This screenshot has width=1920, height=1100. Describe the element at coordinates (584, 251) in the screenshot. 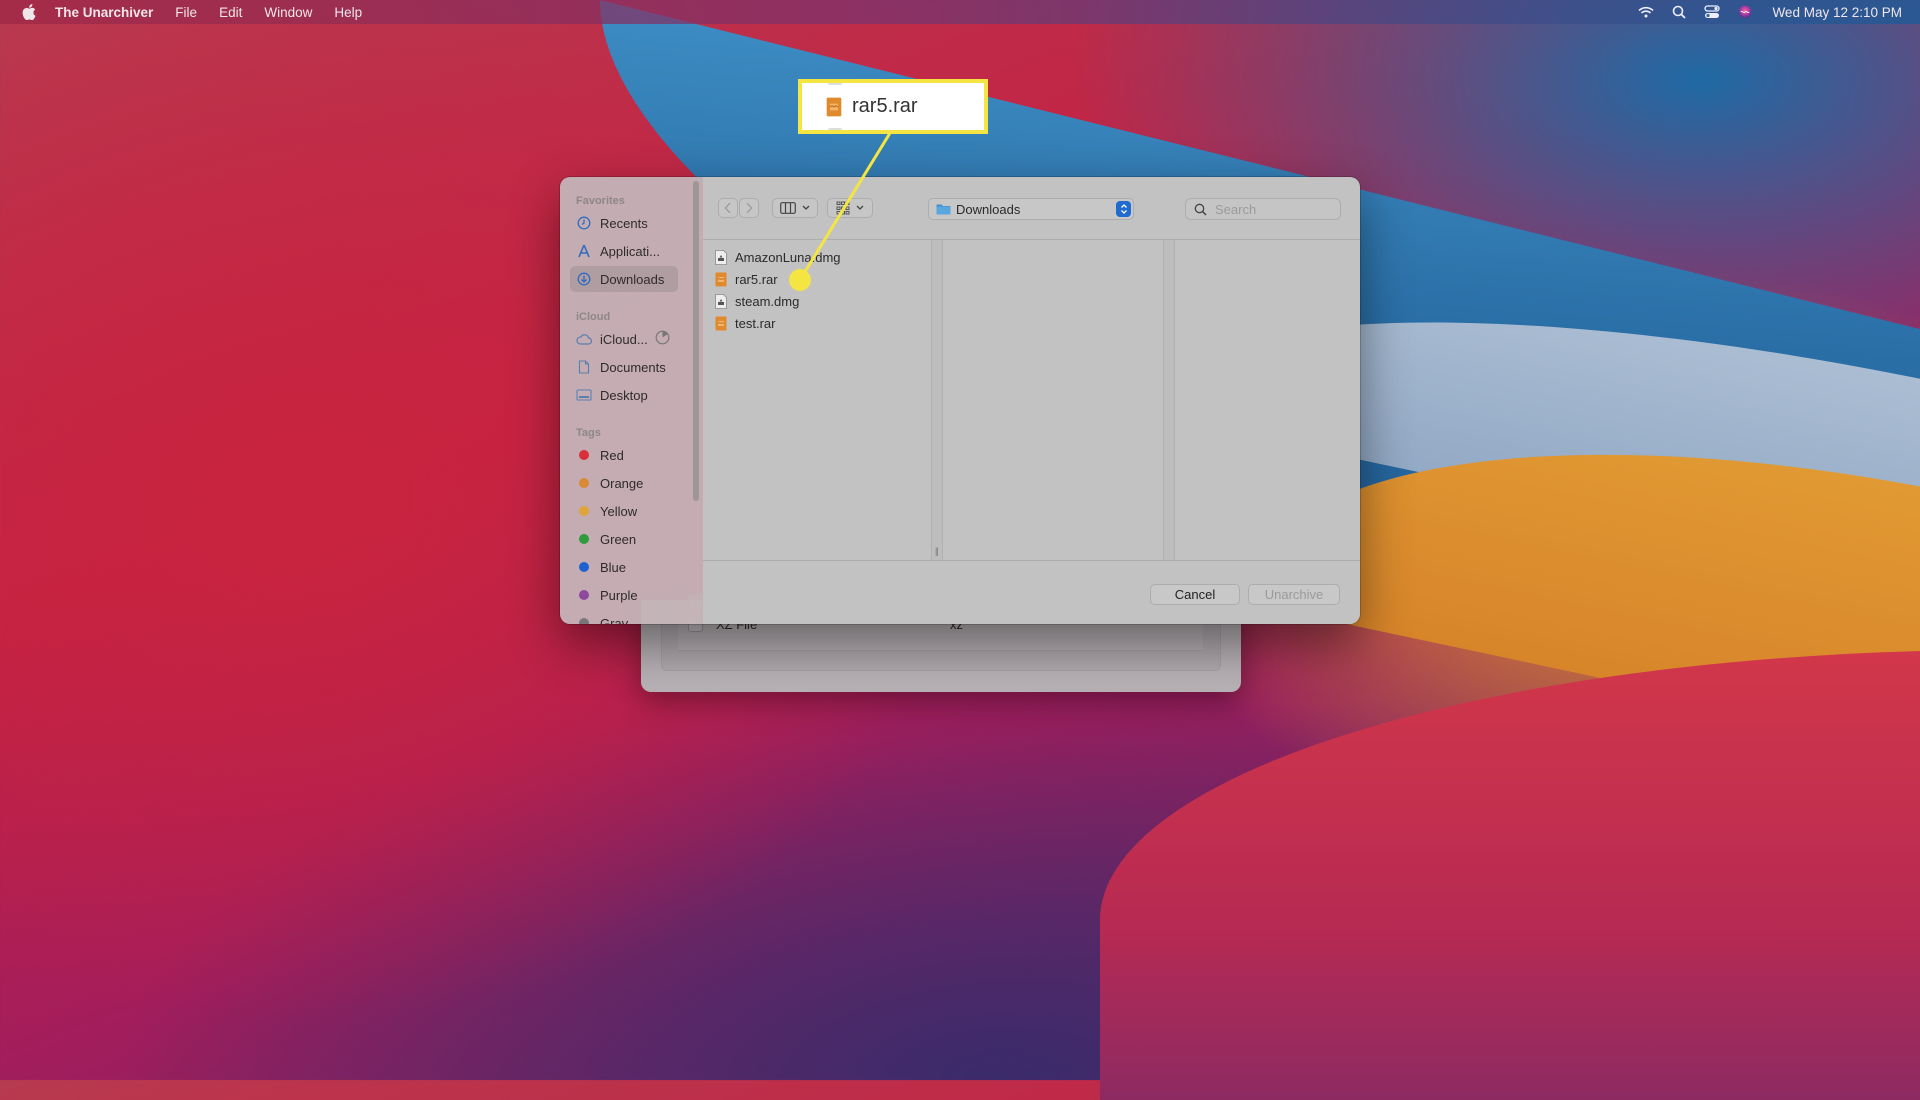

I see `applications-icon` at that location.